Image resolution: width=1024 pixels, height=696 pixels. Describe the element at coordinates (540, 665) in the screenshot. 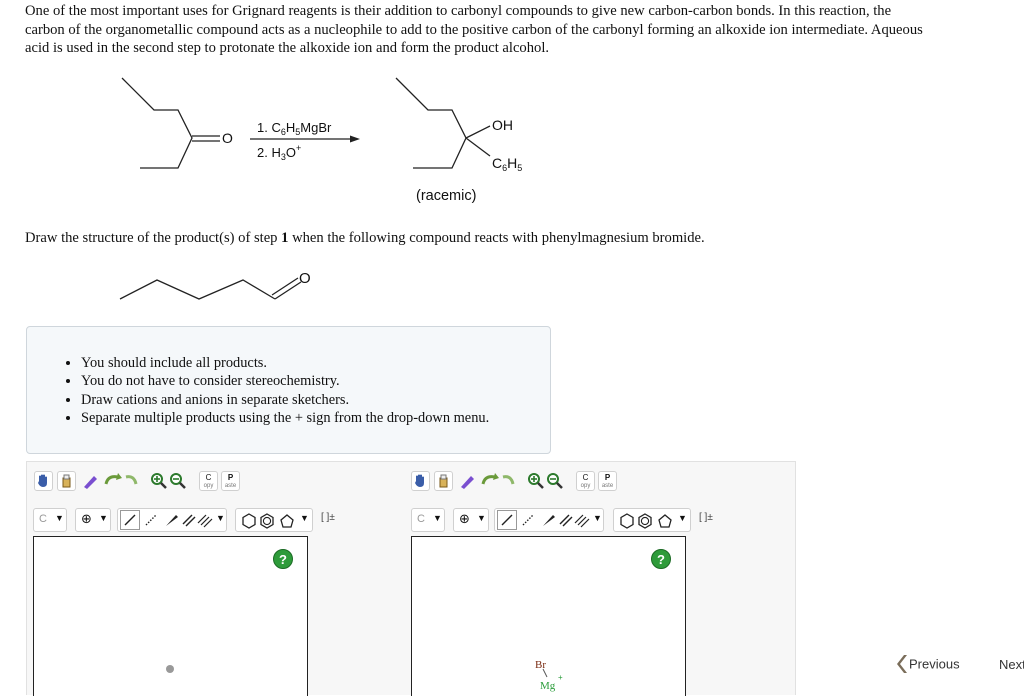

I see `bromine-atom: Br` at that location.